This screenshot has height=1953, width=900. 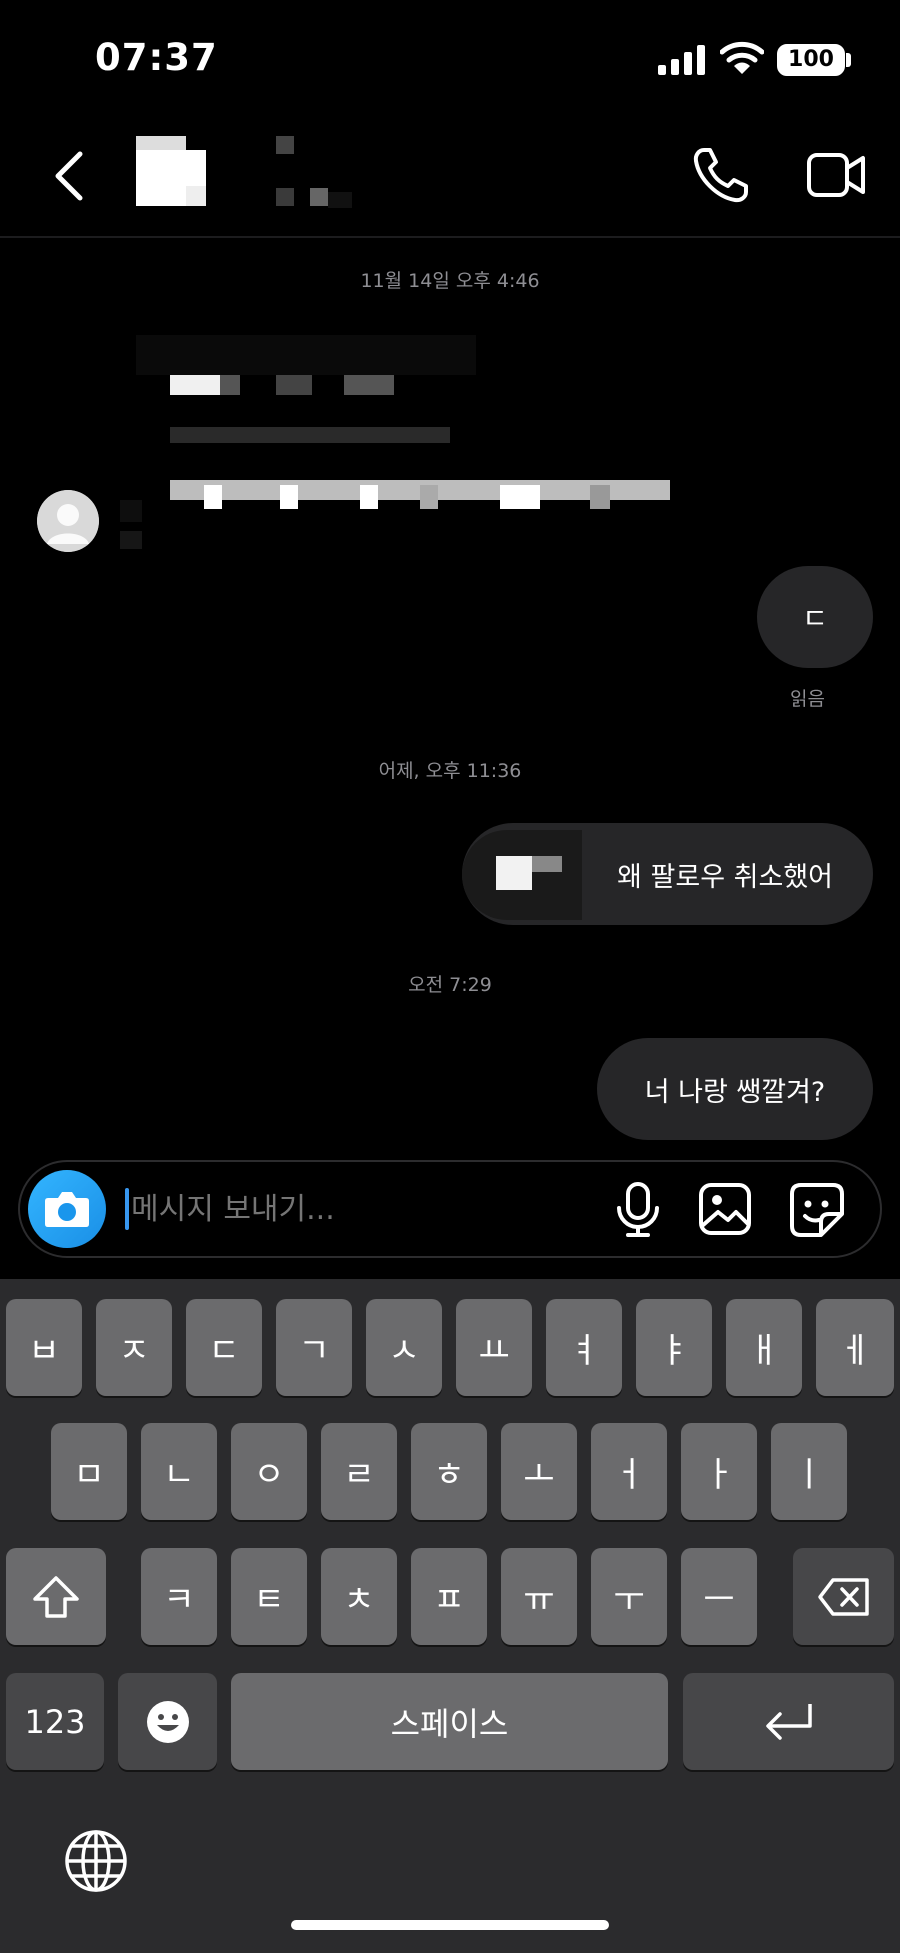 I want to click on timestamp: 오전 7:29, so click(x=450, y=985).